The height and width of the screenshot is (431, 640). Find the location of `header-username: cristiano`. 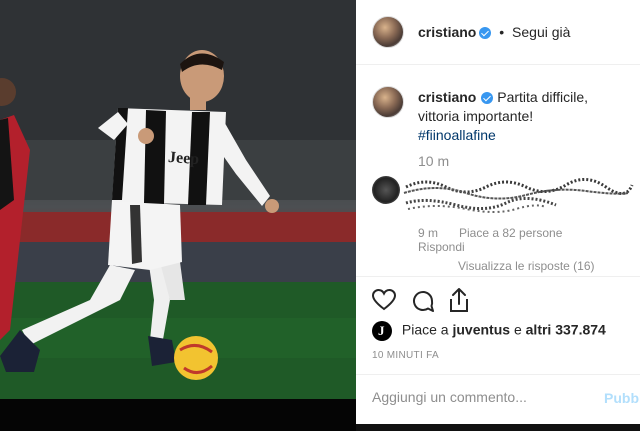

header-username: cristiano is located at coordinates (447, 32).